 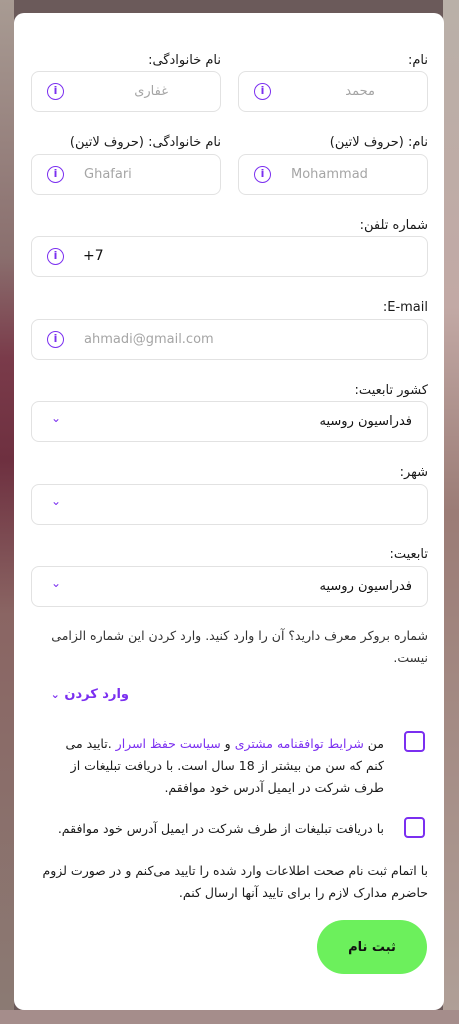 I want to click on first-name-label: نام:, so click(x=417, y=60).